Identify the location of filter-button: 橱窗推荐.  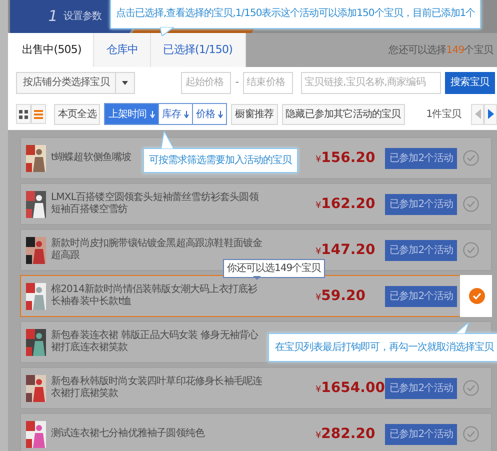
(254, 114).